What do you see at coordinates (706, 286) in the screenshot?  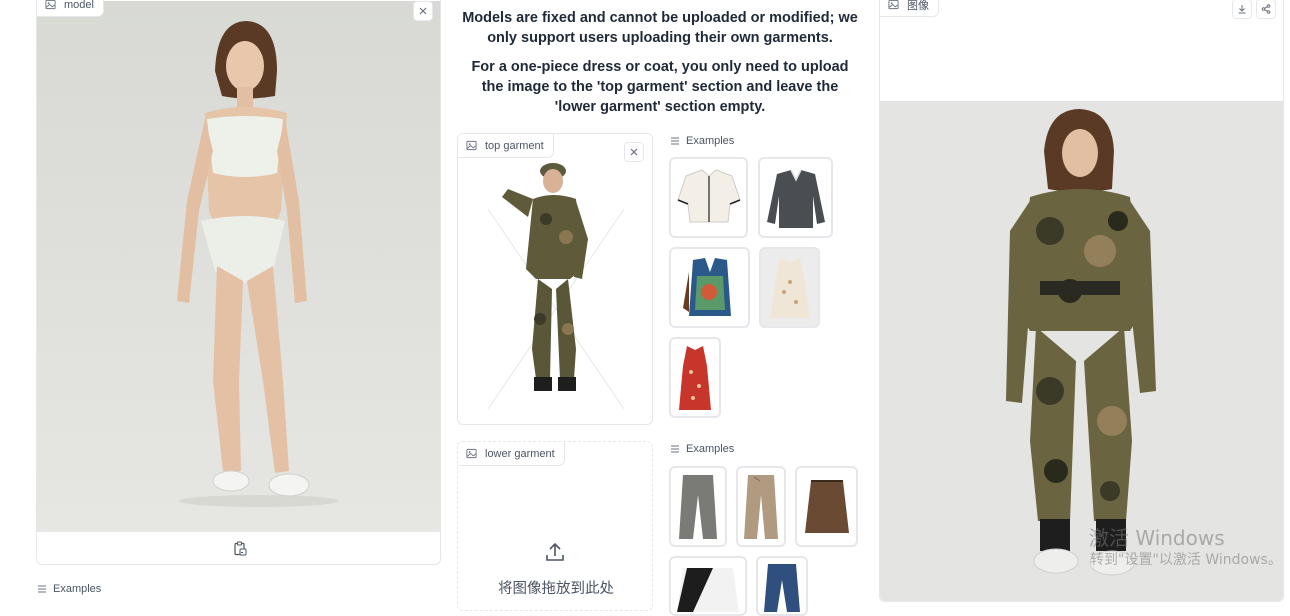 I see `patterned-vest-image` at bounding box center [706, 286].